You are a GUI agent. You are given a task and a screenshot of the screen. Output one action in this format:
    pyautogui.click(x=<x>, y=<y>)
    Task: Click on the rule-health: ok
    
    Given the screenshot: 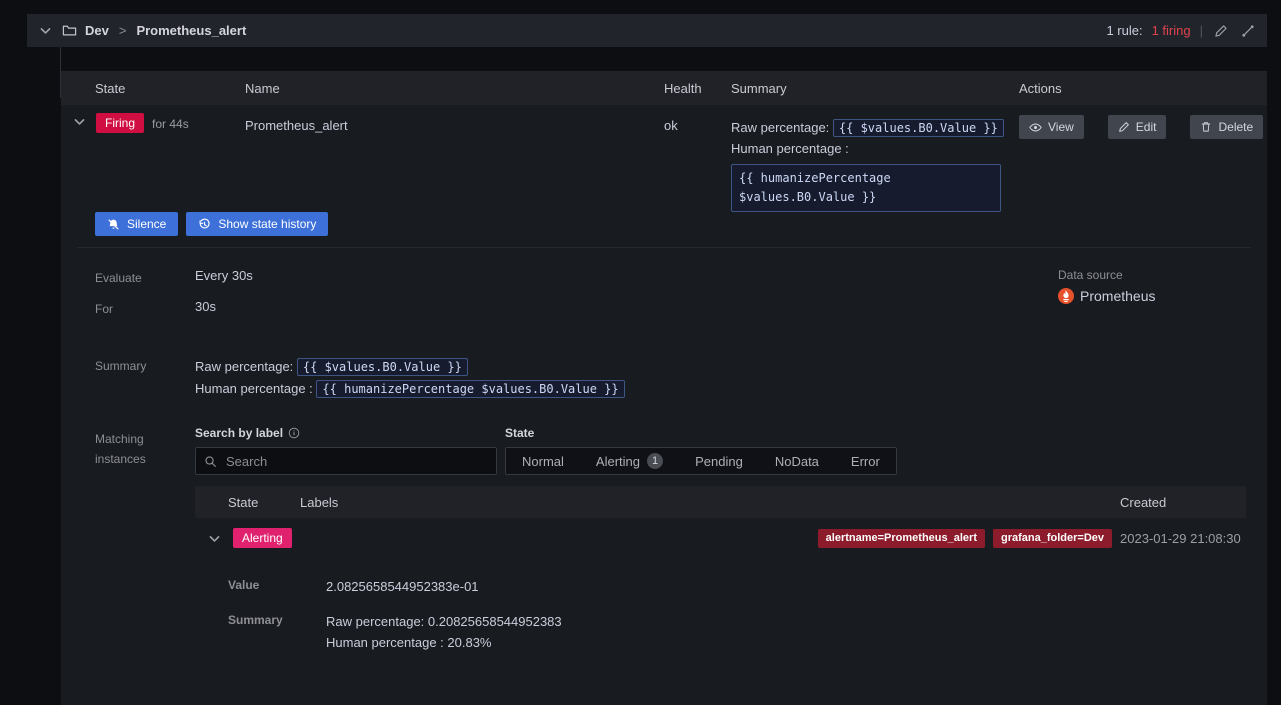 What is the action you would take?
    pyautogui.click(x=671, y=125)
    